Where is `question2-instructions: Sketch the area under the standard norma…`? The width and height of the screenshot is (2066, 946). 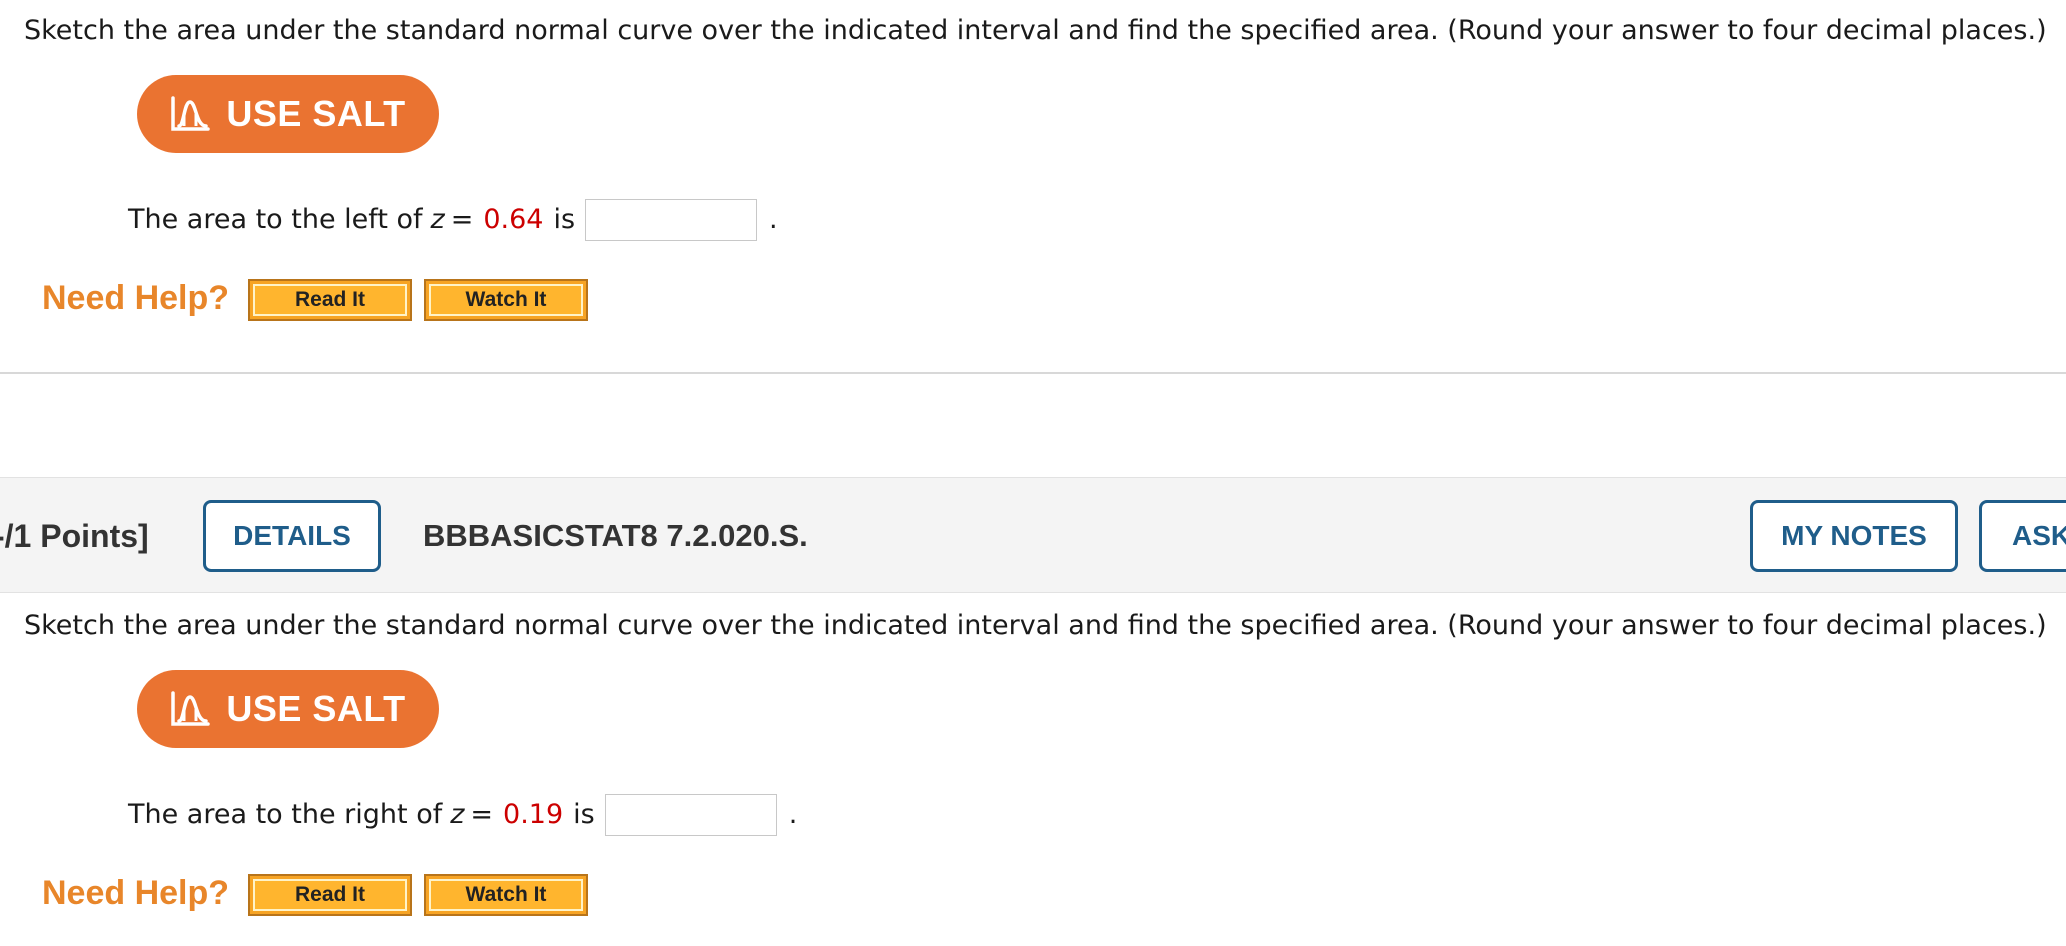 question2-instructions: Sketch the area under the standard norma… is located at coordinates (1035, 625).